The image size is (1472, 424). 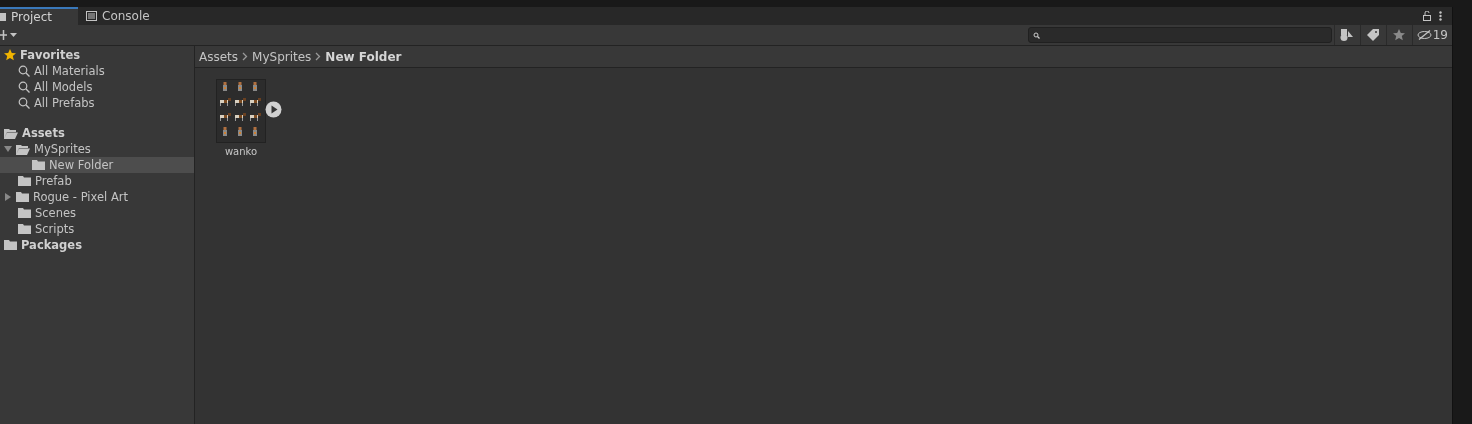 What do you see at coordinates (97, 229) in the screenshot?
I see `tree-item: Scripts` at bounding box center [97, 229].